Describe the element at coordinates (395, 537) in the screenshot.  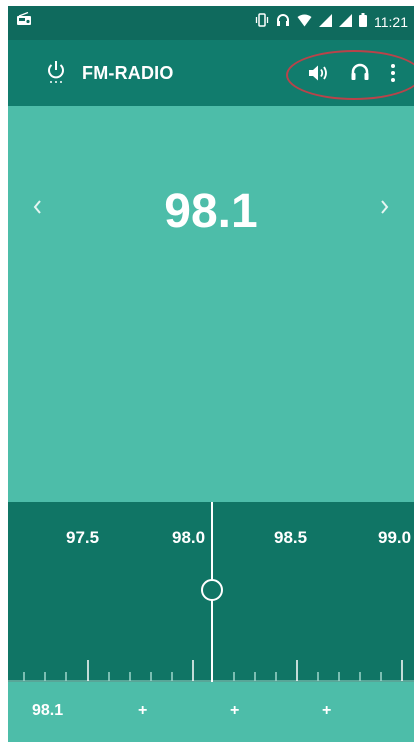
I see `scale-label-99-0: 99.0` at that location.